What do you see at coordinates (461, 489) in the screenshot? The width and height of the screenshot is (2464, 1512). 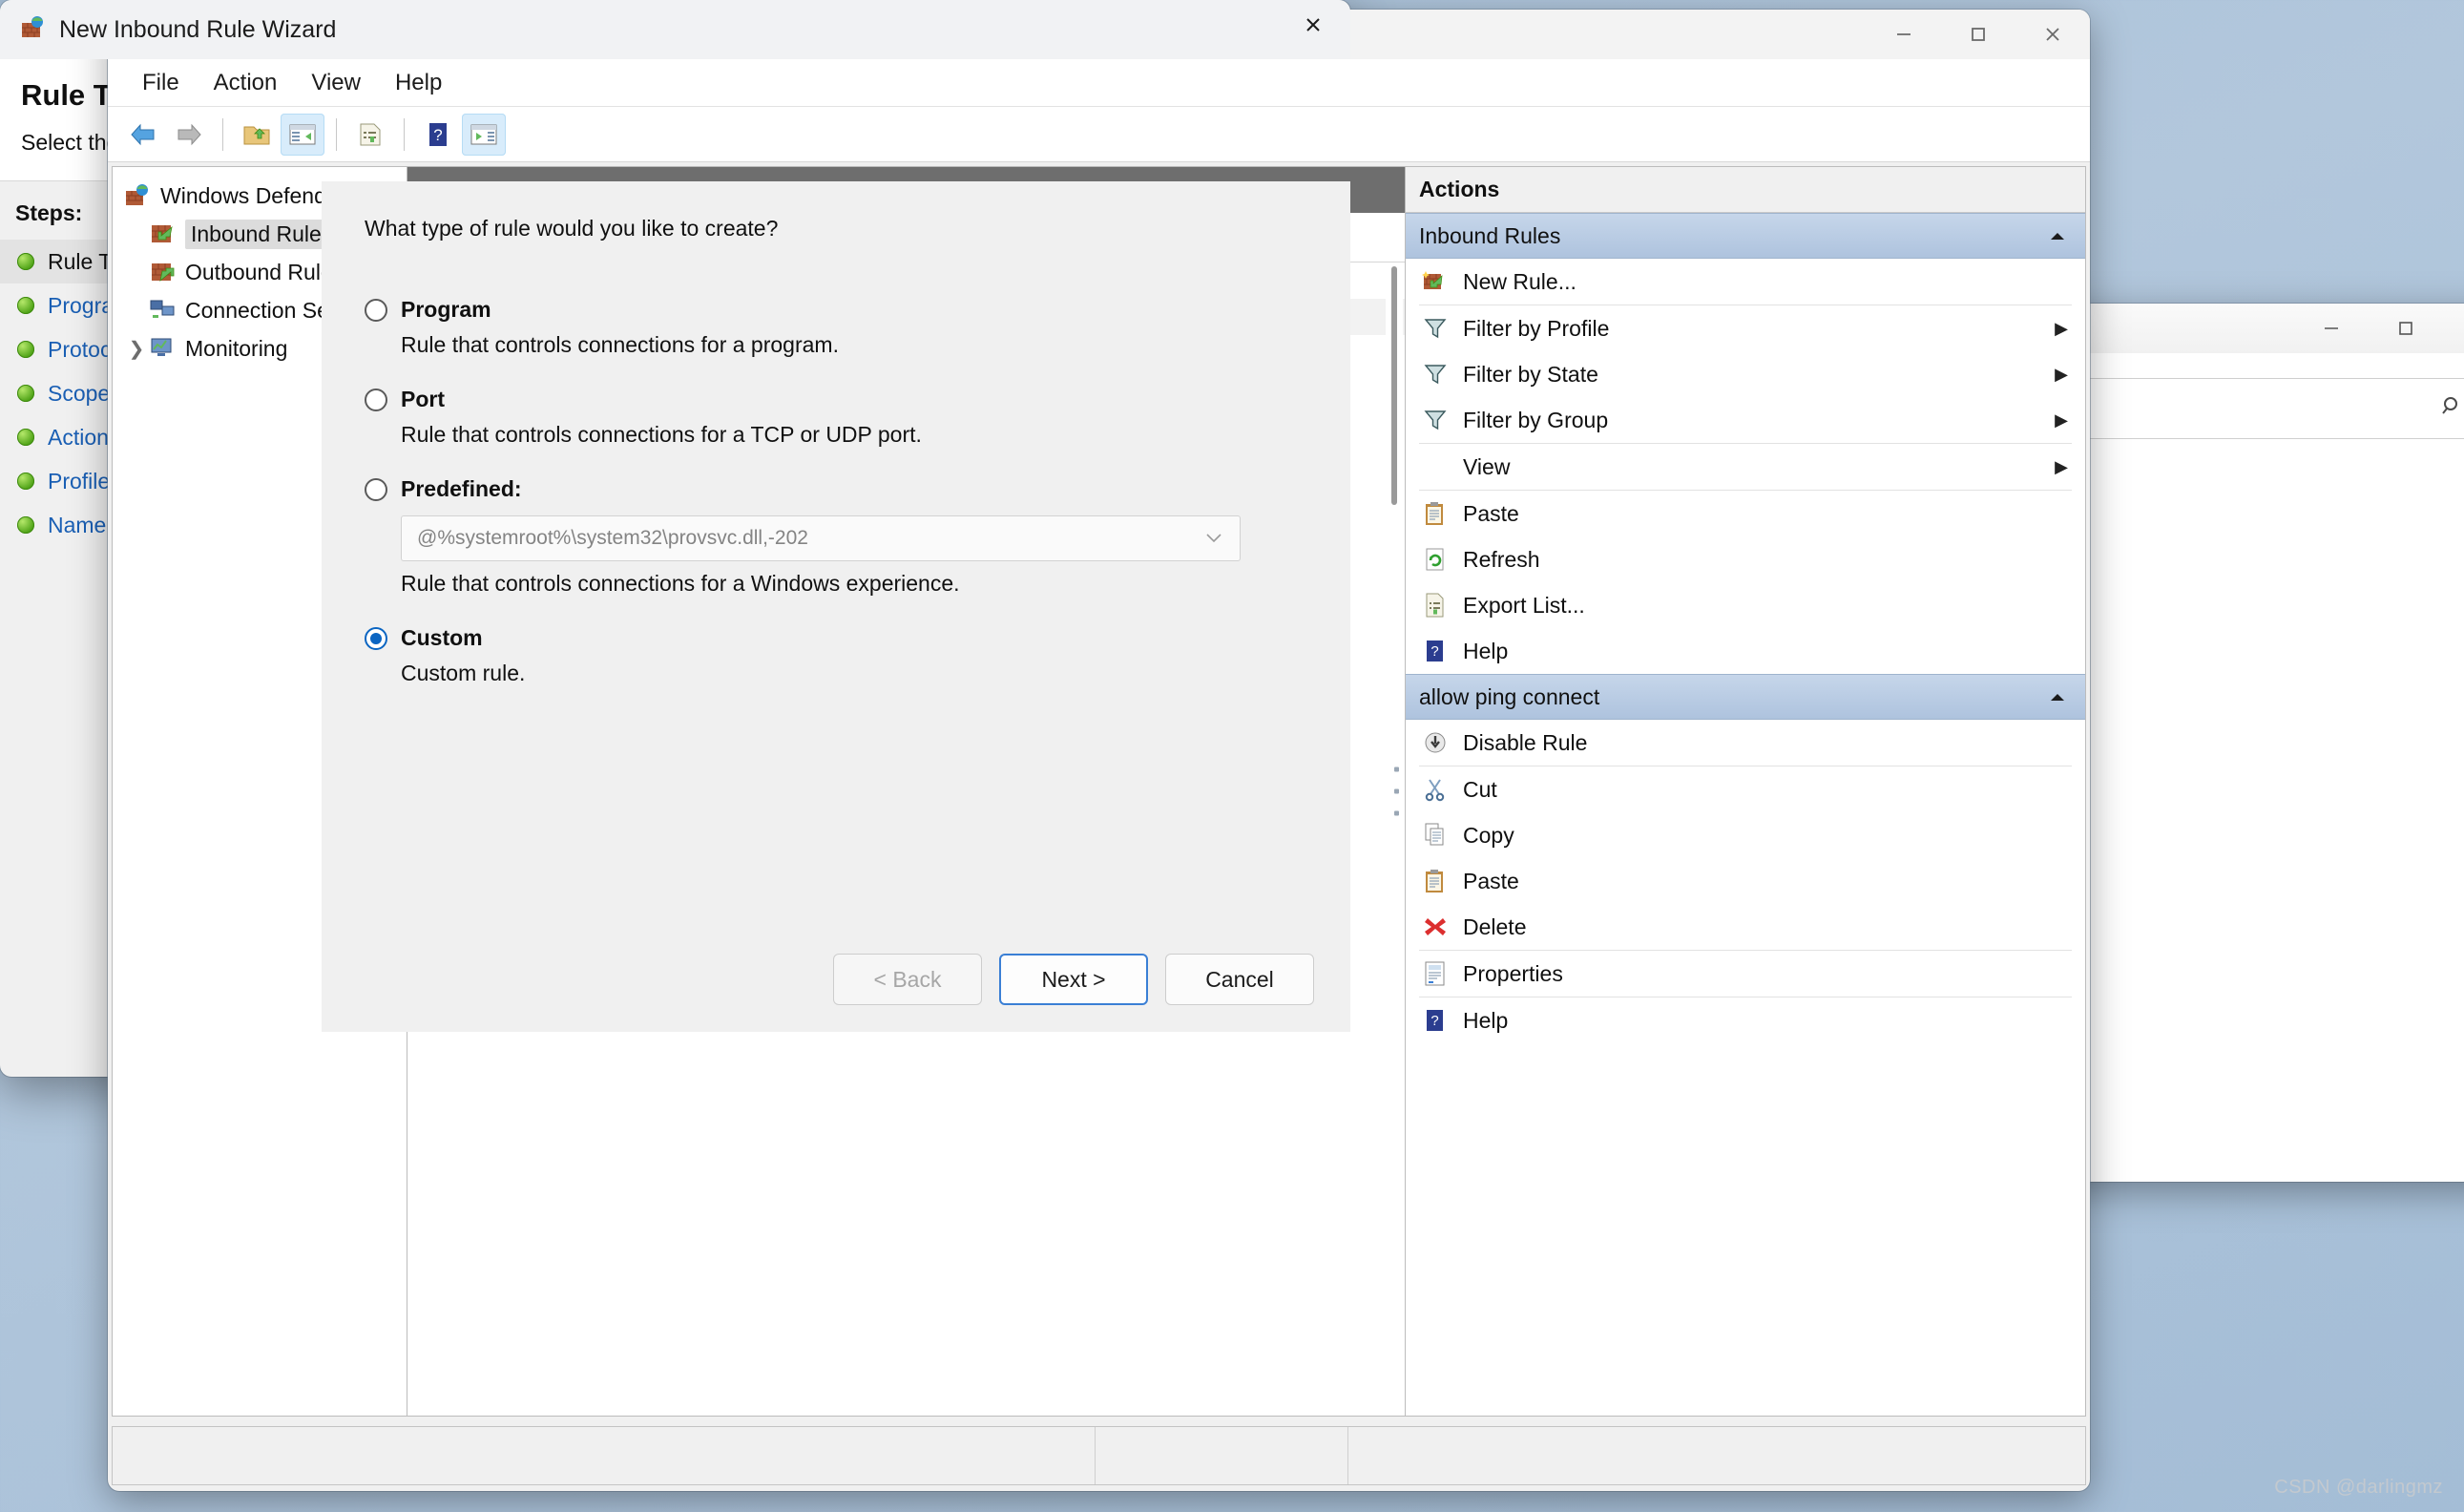 I see `option-label: Predefined:` at bounding box center [461, 489].